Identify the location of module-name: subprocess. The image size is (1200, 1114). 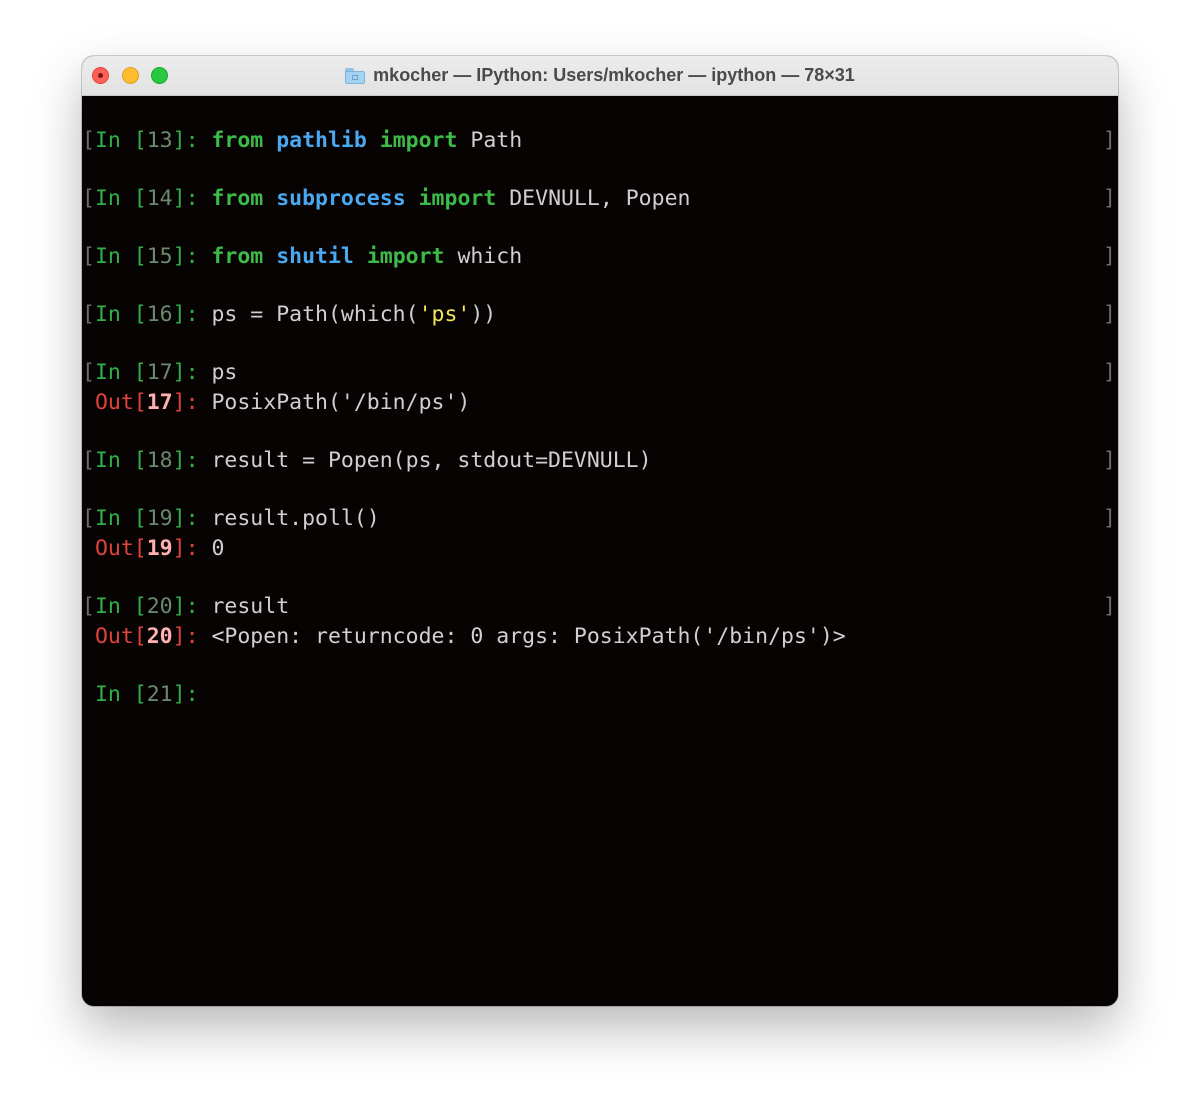
(341, 198).